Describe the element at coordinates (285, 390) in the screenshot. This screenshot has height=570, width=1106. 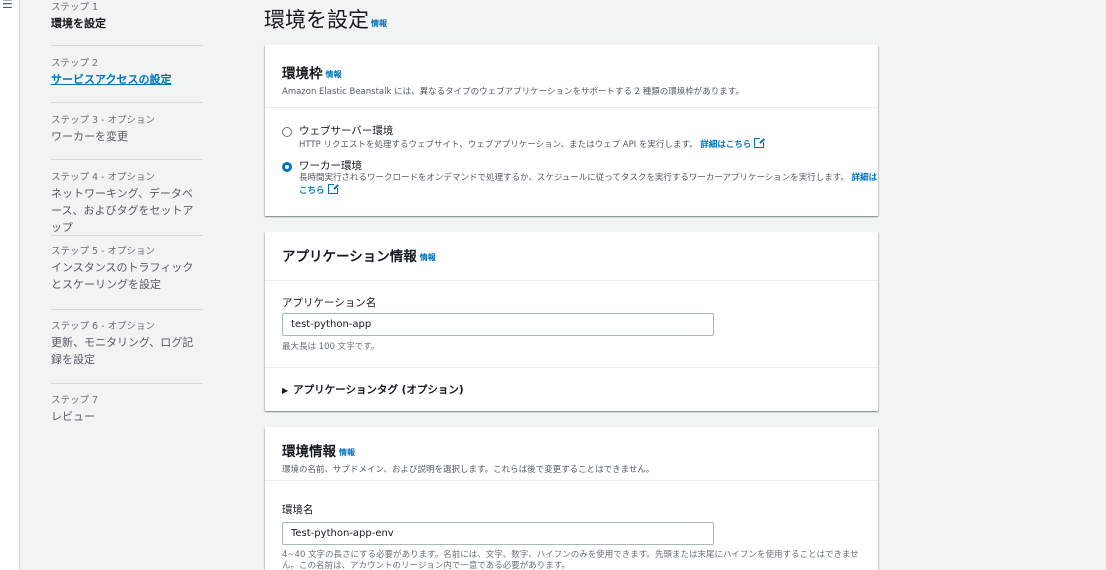
I see `caret-right-icon: ▶` at that location.